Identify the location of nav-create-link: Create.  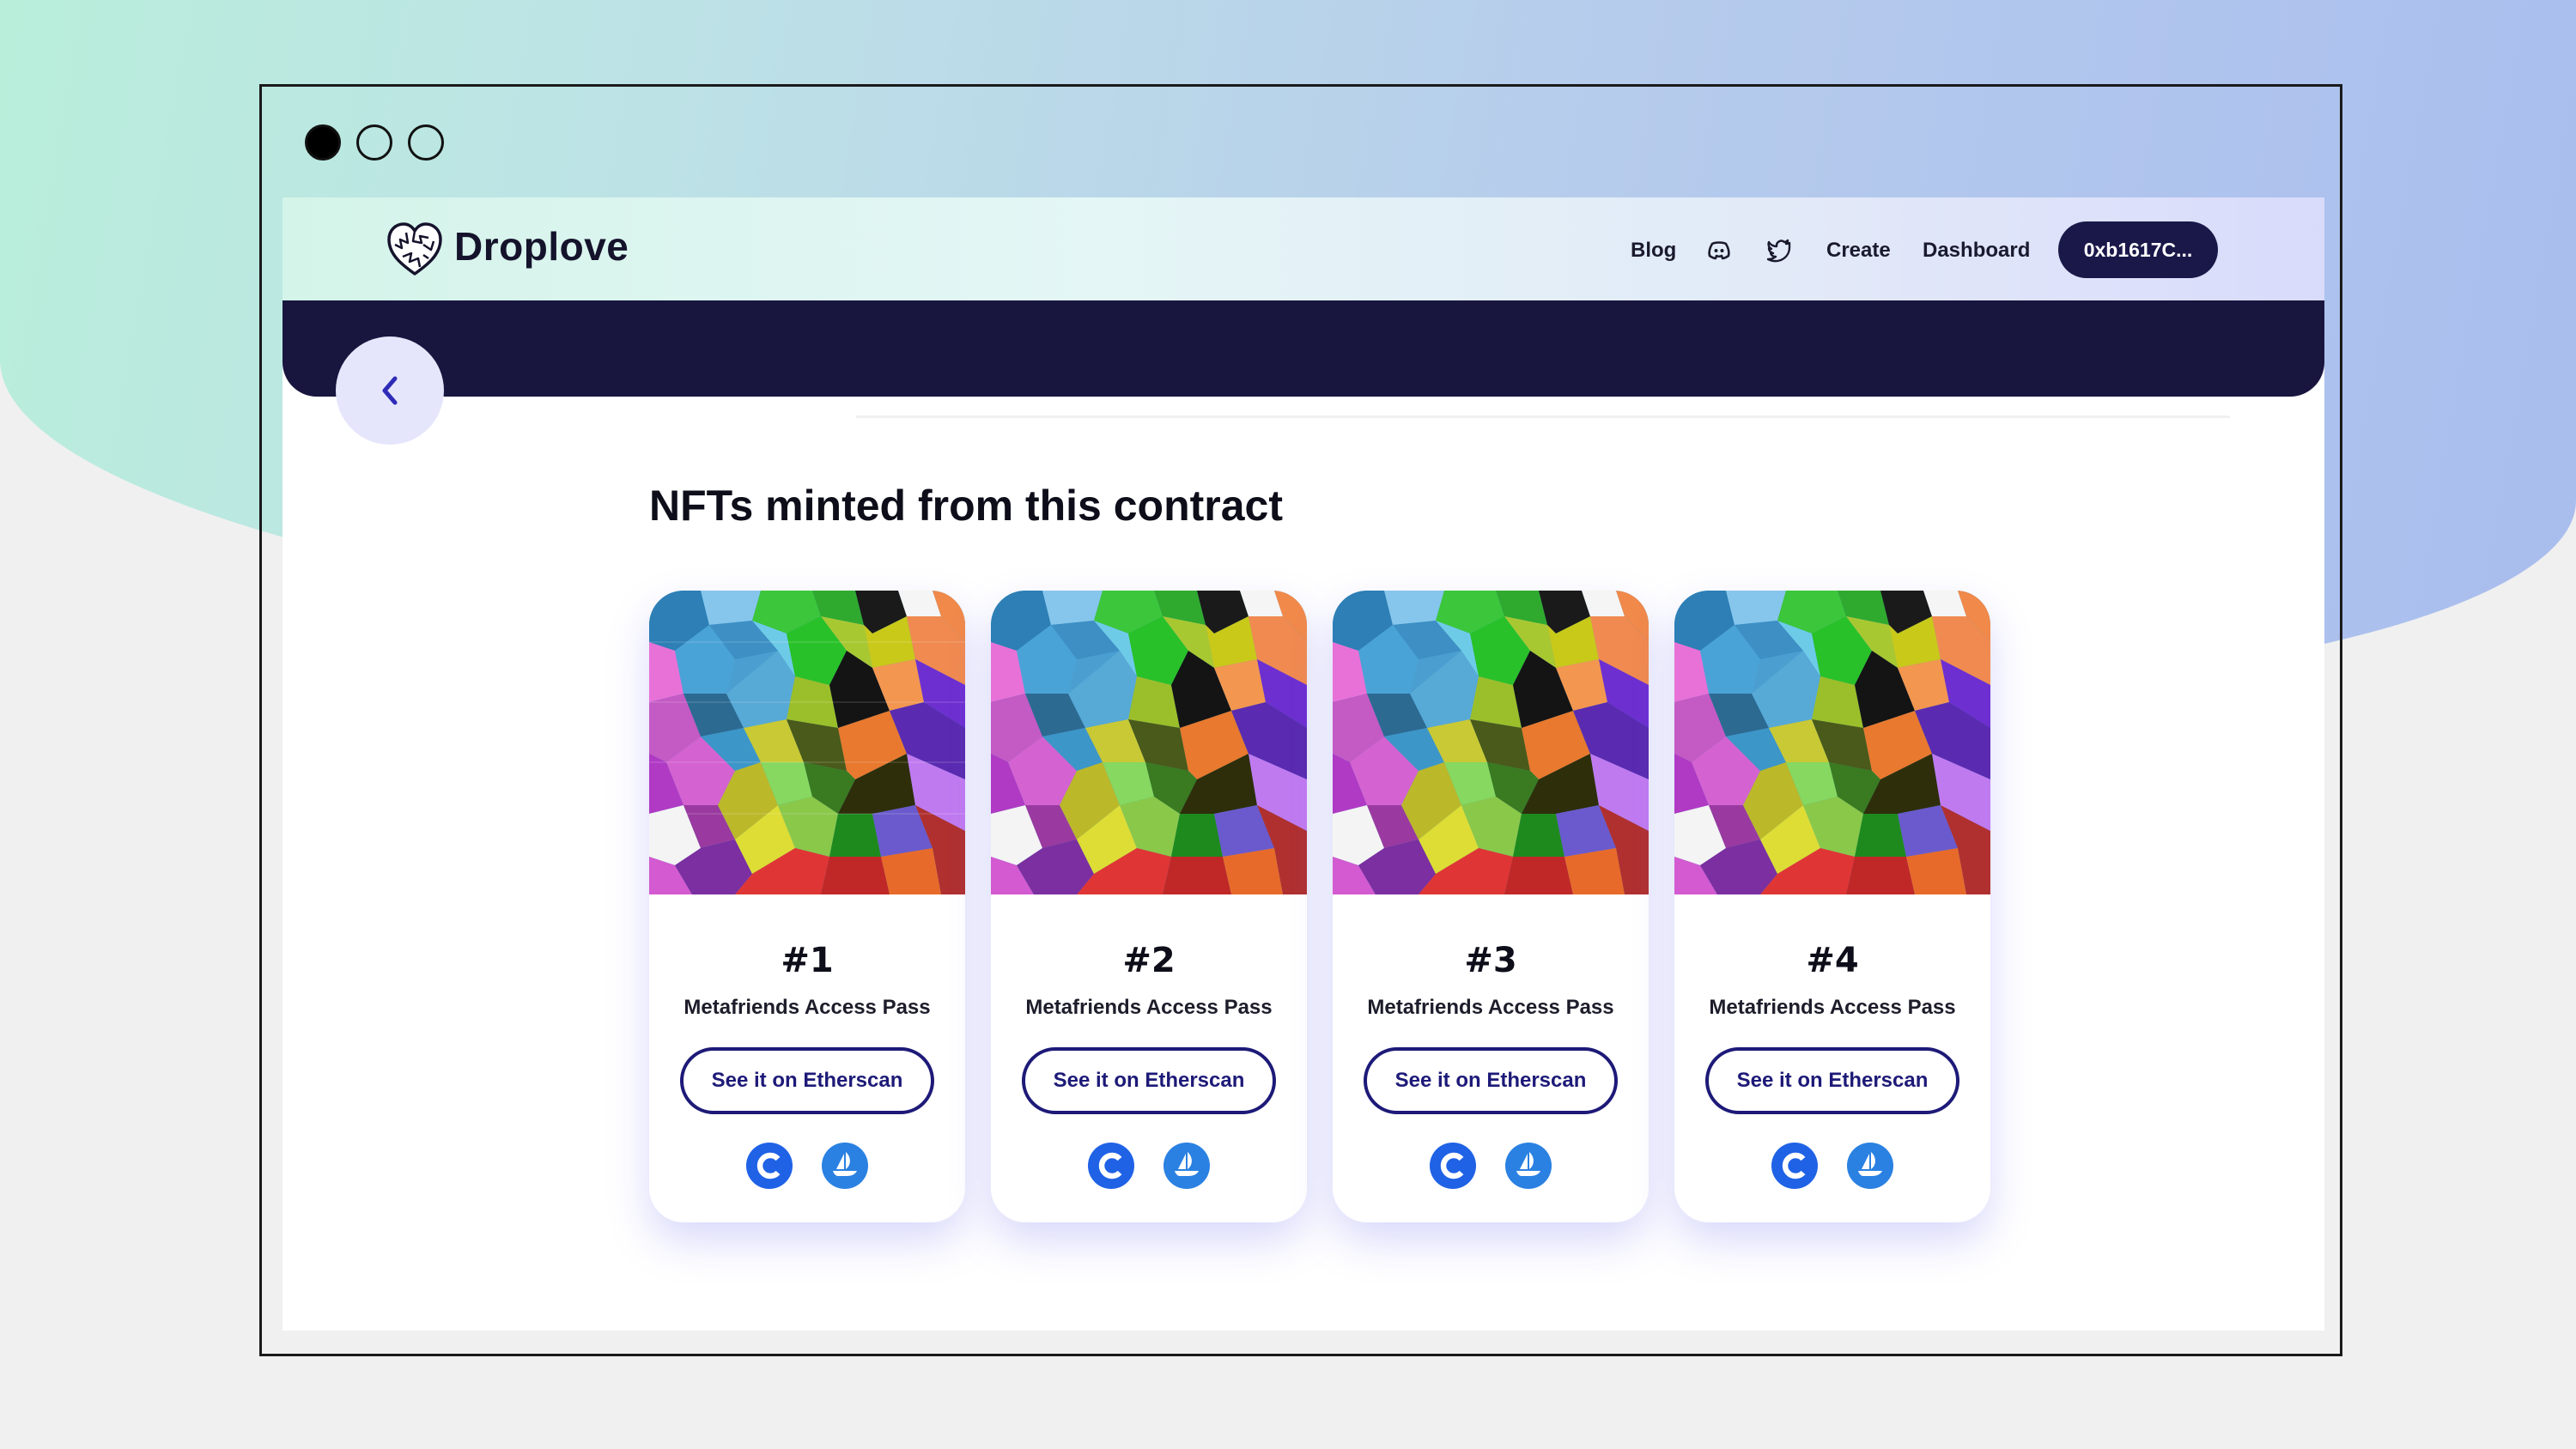
(1858, 251).